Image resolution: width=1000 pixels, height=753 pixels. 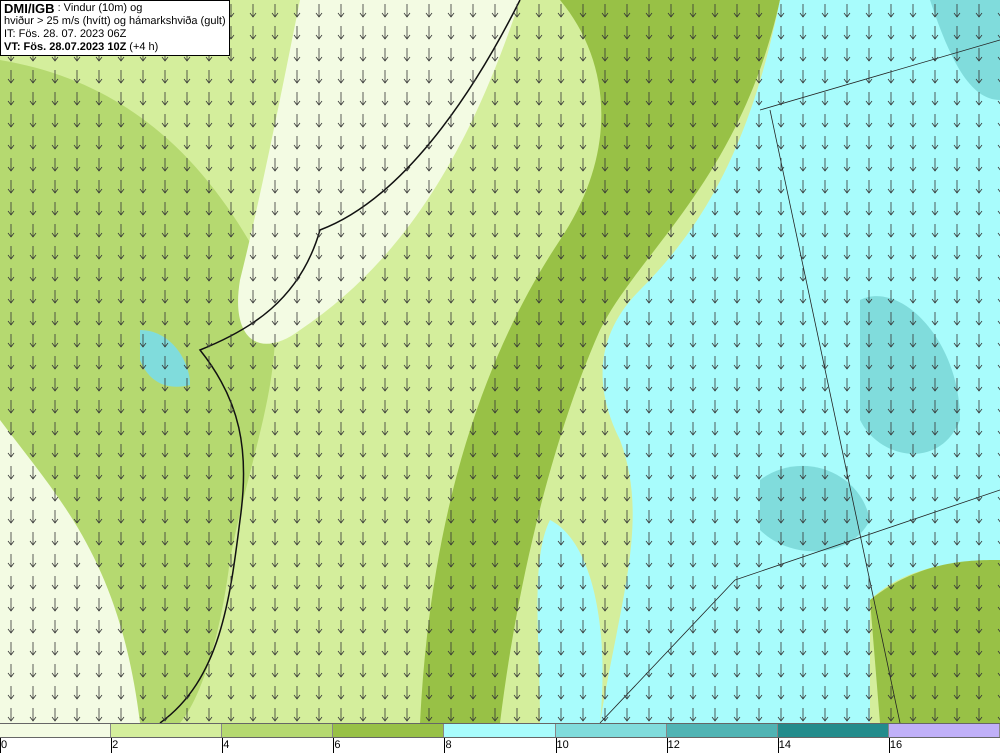 I want to click on legend-tick: 6, so click(x=337, y=745).